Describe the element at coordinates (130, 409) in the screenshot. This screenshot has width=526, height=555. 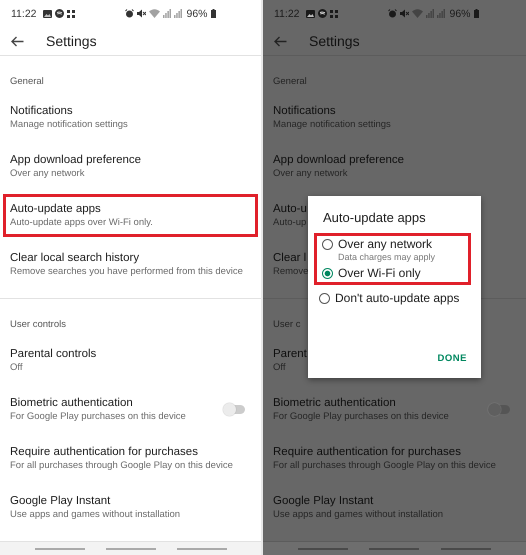
I see `settings-item: Biometric authentication For Google Play purchases on this device` at that location.